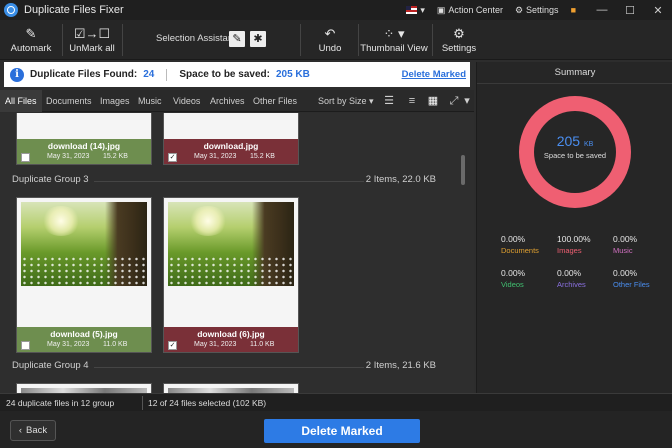 The width and height of the screenshot is (672, 448). Describe the element at coordinates (150, 101) in the screenshot. I see `tab-music: Music` at that location.